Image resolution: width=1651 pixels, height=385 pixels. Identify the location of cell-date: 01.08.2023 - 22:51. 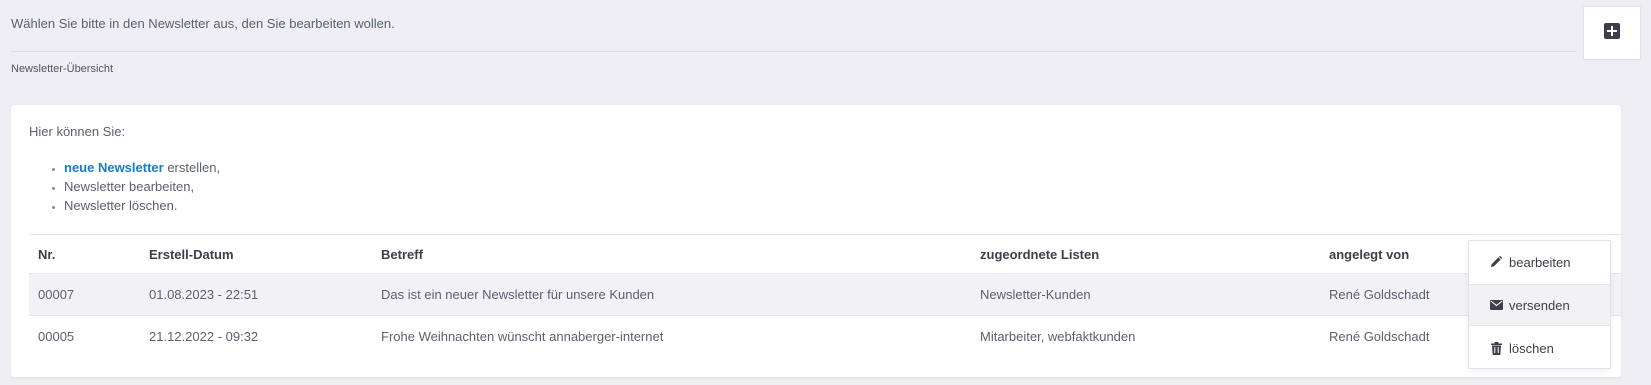
(204, 294).